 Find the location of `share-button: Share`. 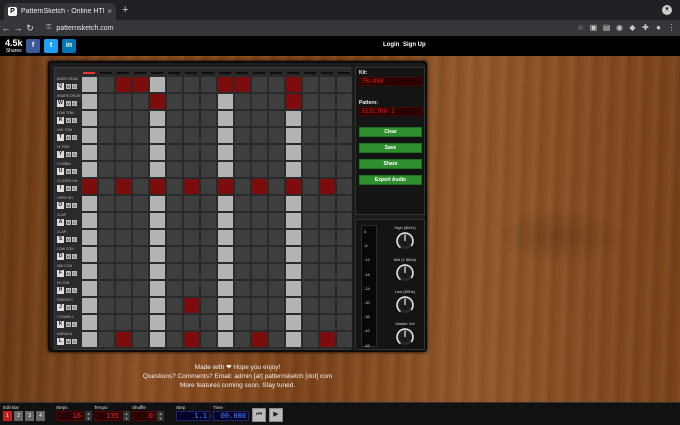

share-button: Share is located at coordinates (390, 164).